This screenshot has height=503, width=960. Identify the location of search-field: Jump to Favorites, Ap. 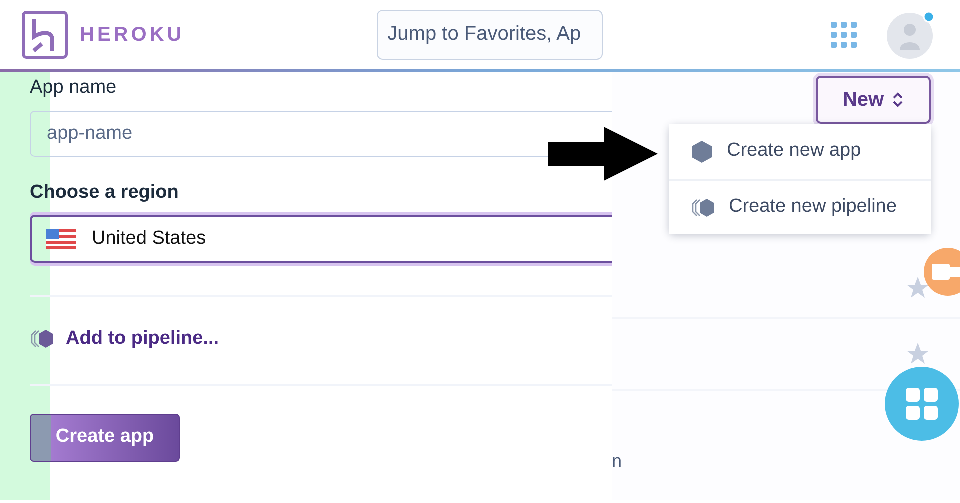
(489, 35).